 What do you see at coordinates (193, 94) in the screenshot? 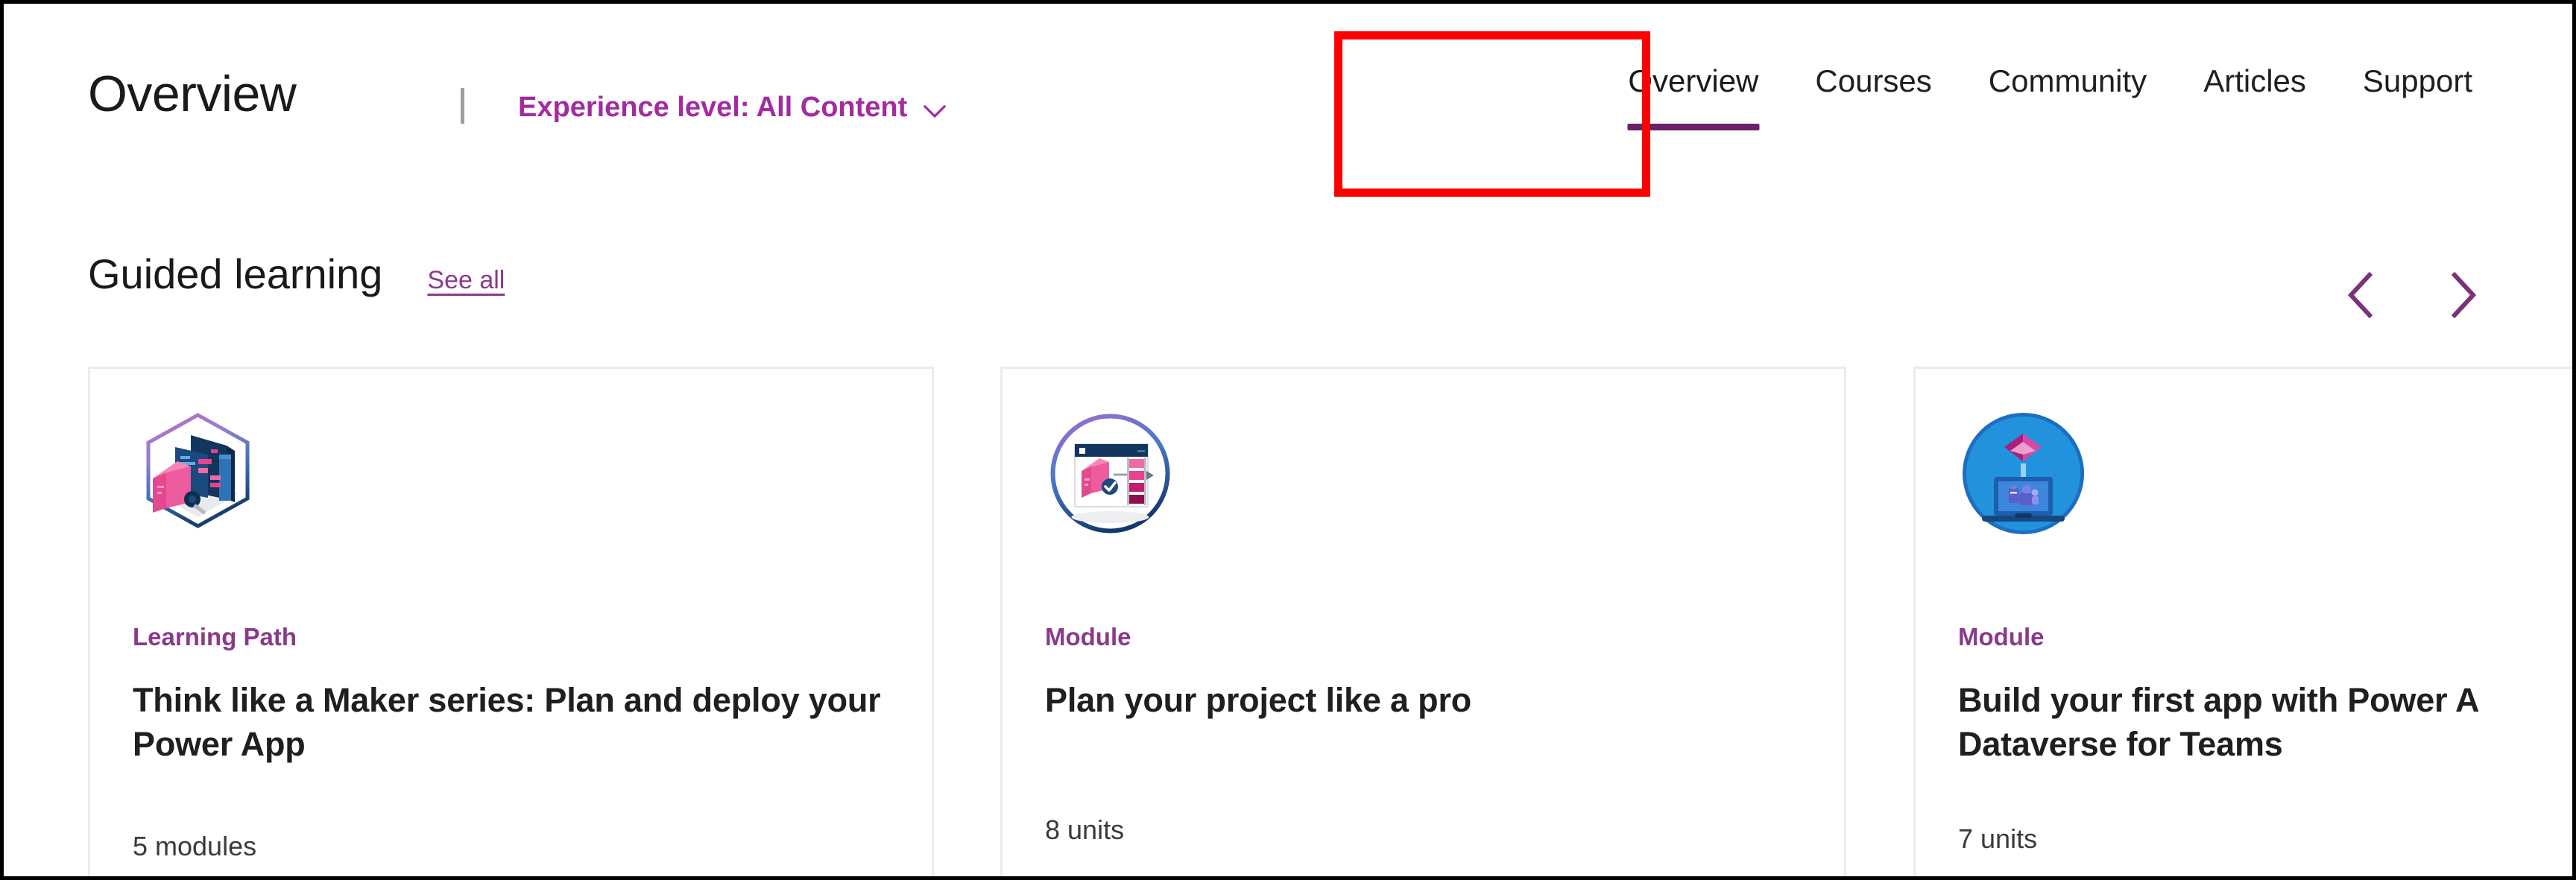
I see `page-title: Overview` at bounding box center [193, 94].